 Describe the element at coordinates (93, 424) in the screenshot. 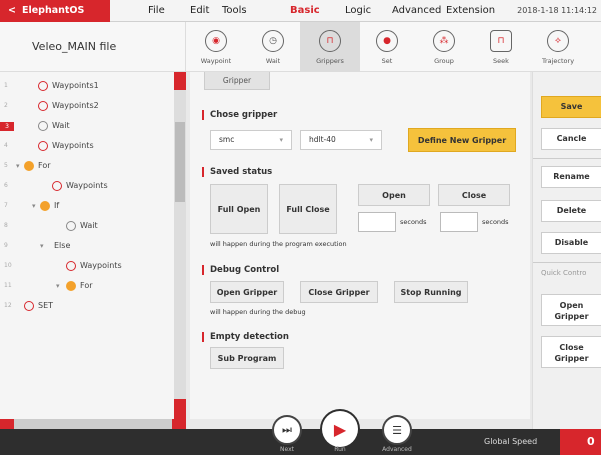

I see `tree-horizontal-scrollbar` at that location.